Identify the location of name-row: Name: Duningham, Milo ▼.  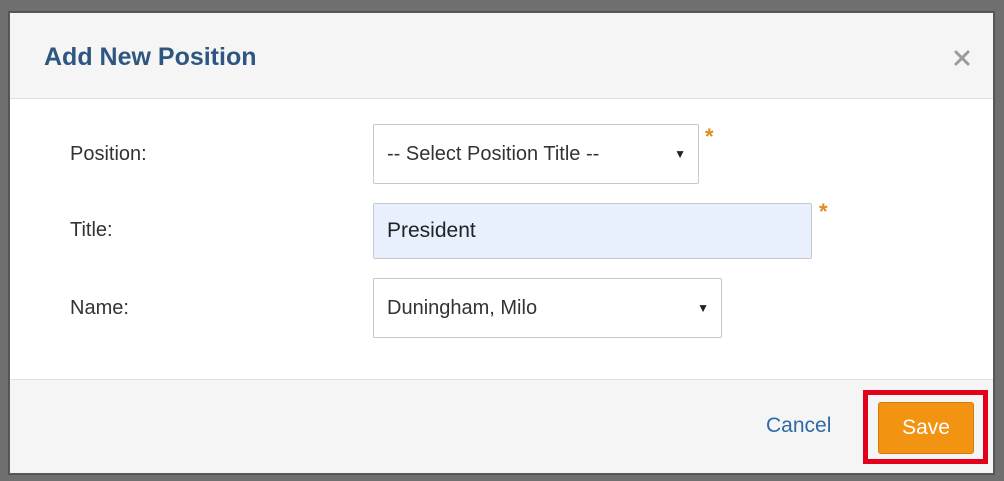
(501, 308).